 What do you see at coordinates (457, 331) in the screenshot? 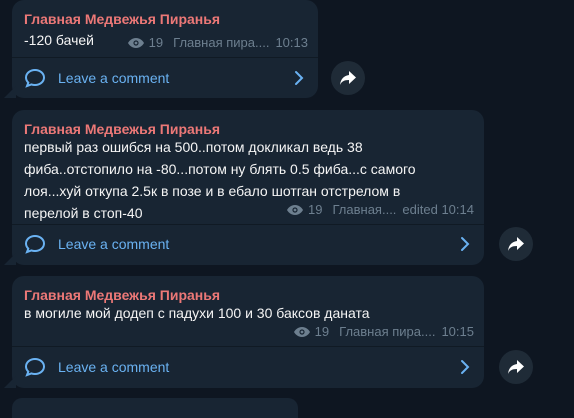
I see `post-time: 10:15` at bounding box center [457, 331].